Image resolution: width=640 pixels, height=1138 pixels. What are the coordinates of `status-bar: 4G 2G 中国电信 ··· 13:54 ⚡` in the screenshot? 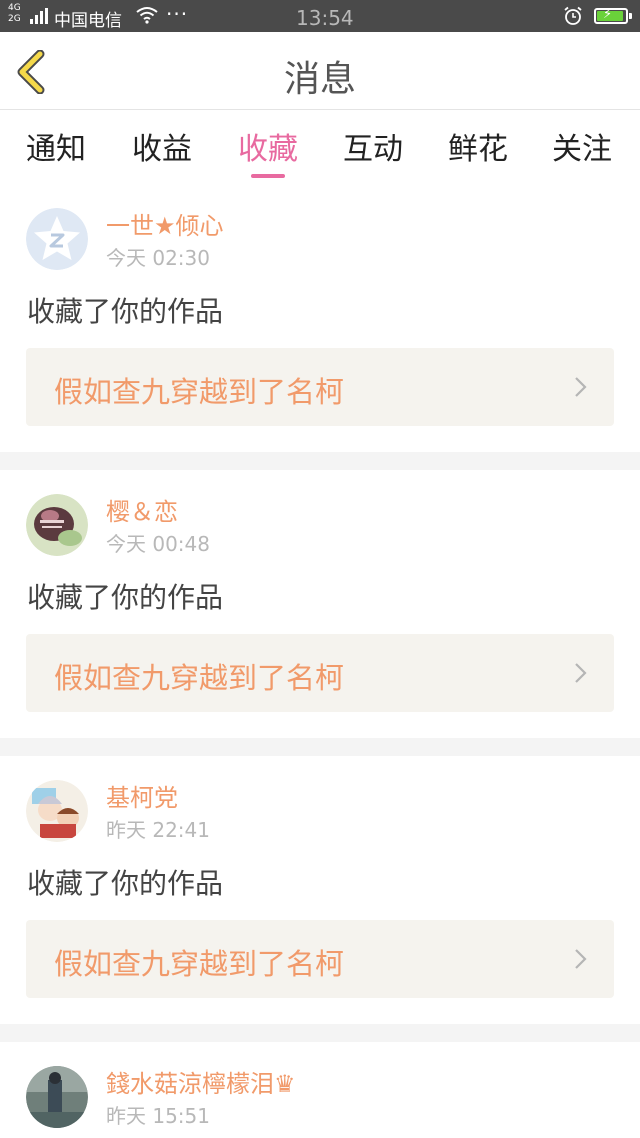 It's located at (320, 16).